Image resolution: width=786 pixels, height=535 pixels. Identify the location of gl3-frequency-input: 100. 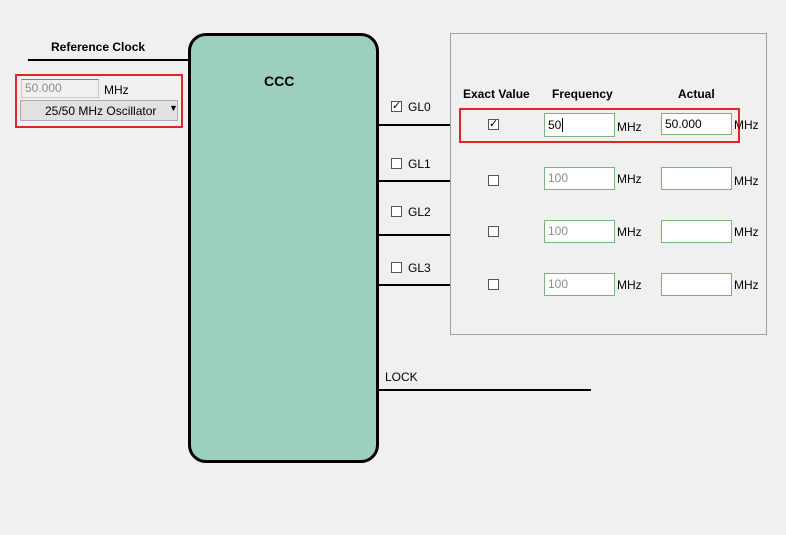
(579, 284).